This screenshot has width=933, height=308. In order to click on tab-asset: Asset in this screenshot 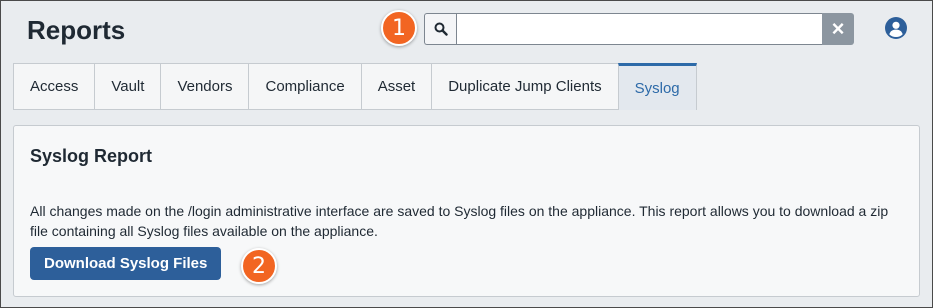, I will do `click(396, 86)`.